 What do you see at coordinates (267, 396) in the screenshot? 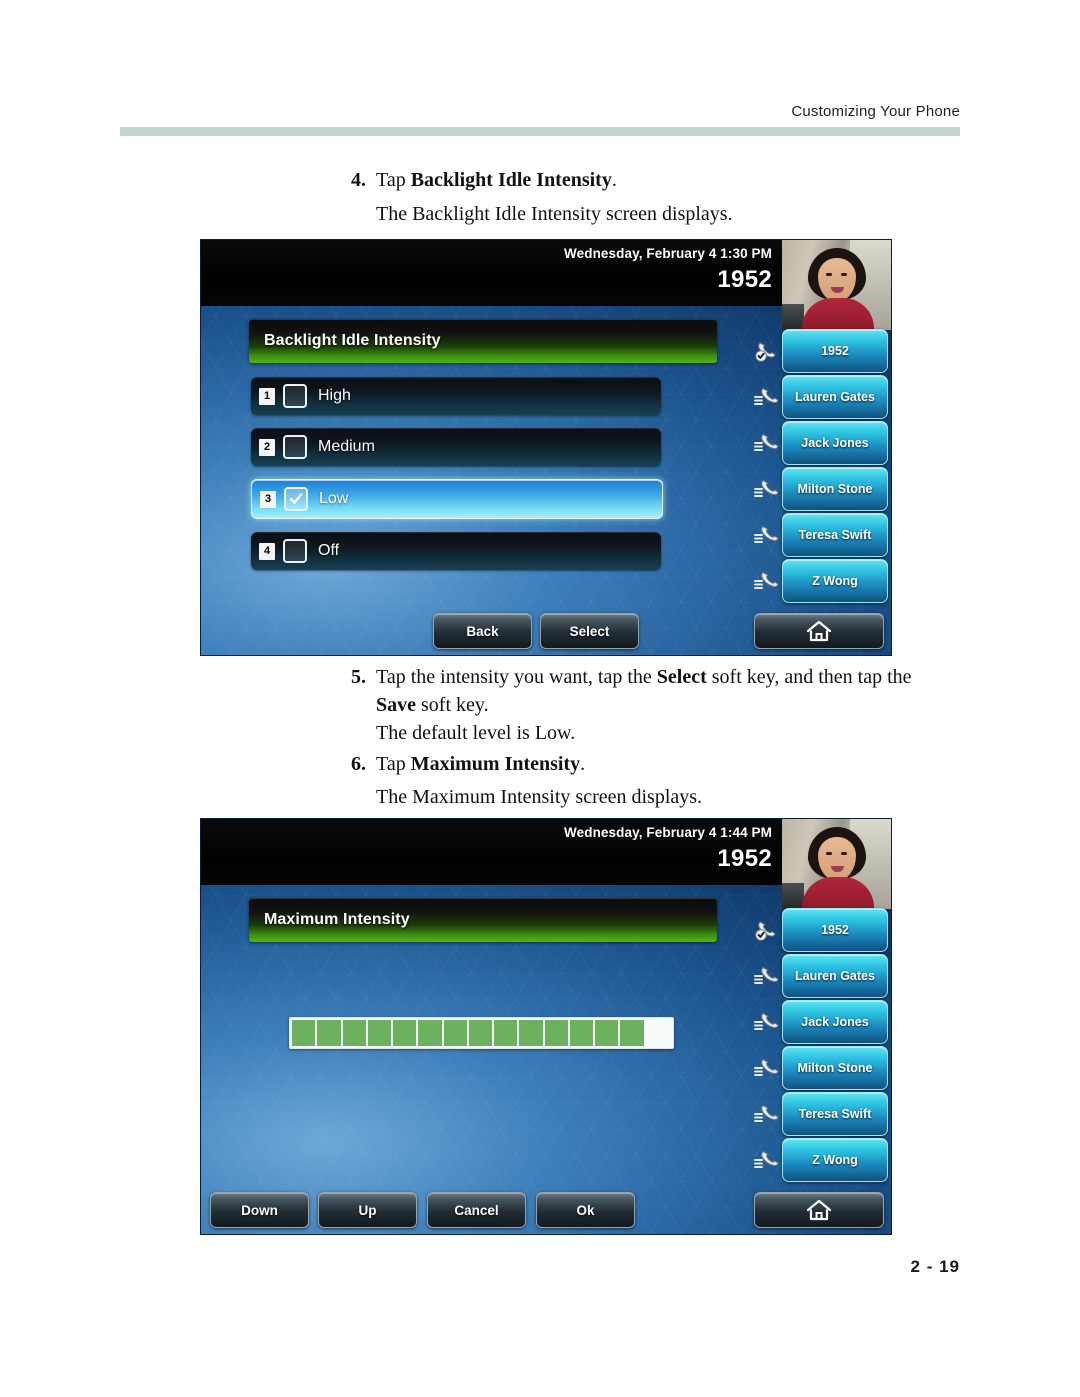
I see `menu-index-1: 1` at bounding box center [267, 396].